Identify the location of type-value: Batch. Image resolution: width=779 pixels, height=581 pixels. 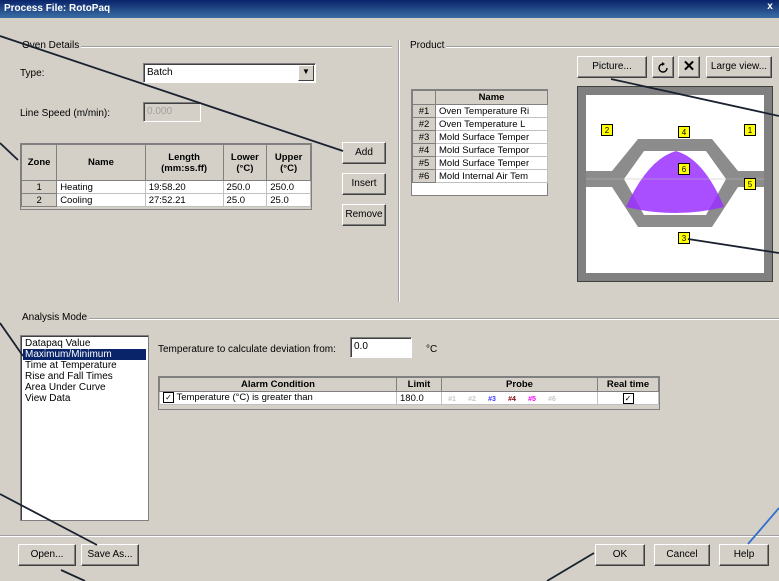
(160, 72).